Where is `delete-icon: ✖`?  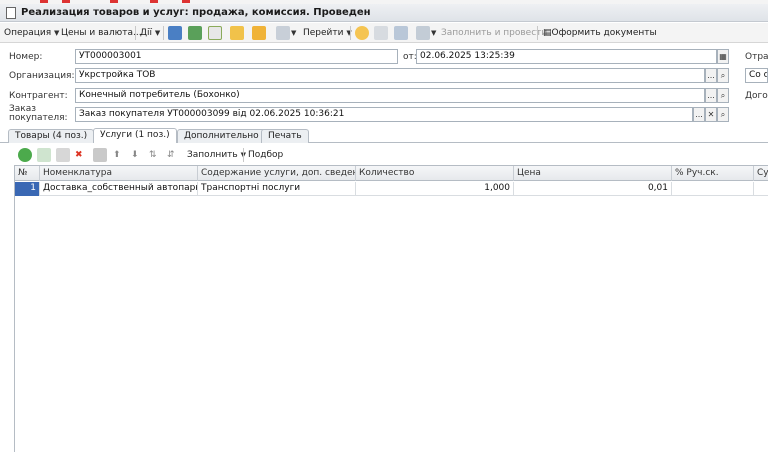 delete-icon: ✖ is located at coordinates (79, 155).